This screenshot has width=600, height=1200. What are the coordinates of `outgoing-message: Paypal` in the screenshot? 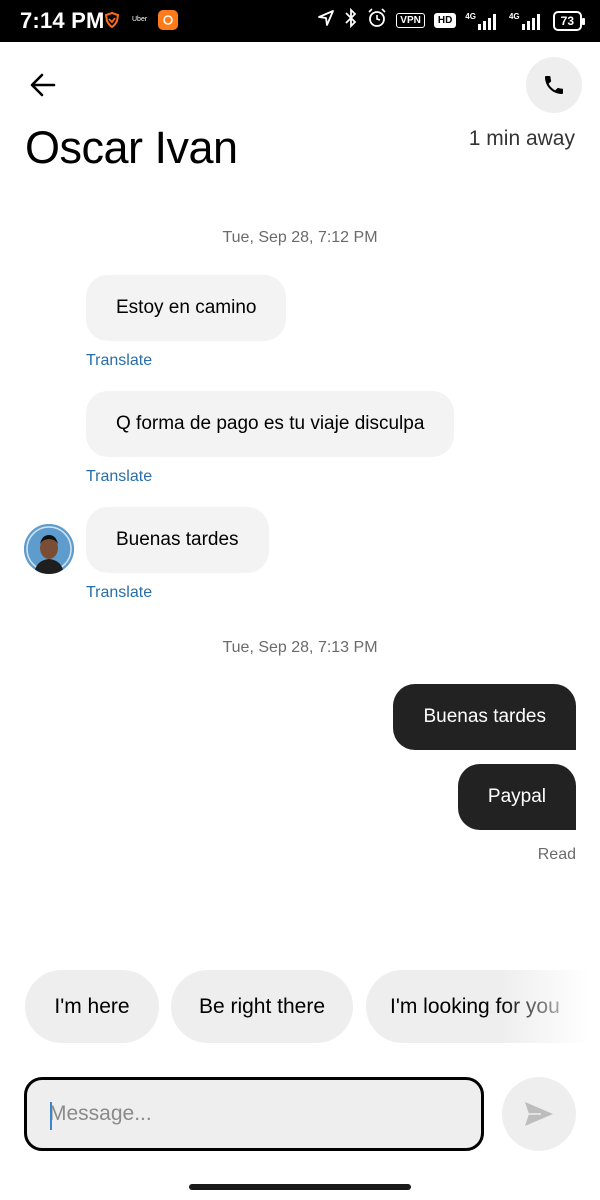 It's located at (516, 797).